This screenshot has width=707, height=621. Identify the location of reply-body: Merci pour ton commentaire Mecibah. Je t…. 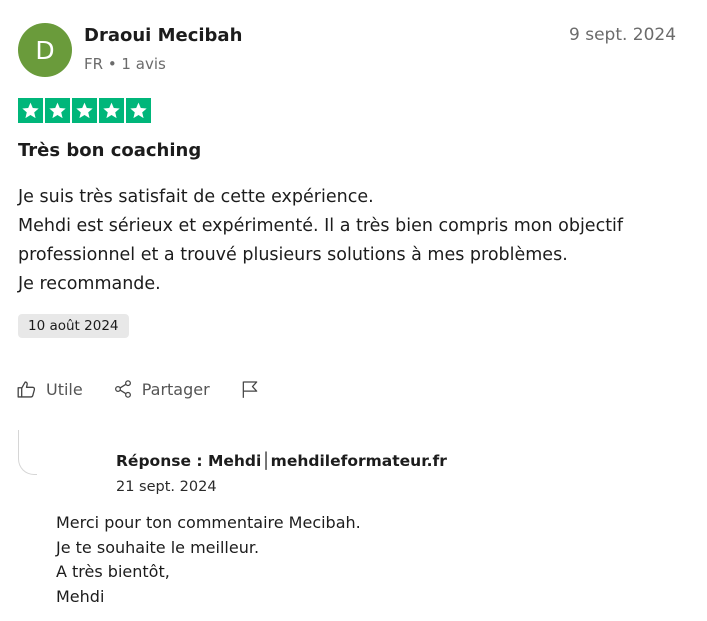
(208, 560).